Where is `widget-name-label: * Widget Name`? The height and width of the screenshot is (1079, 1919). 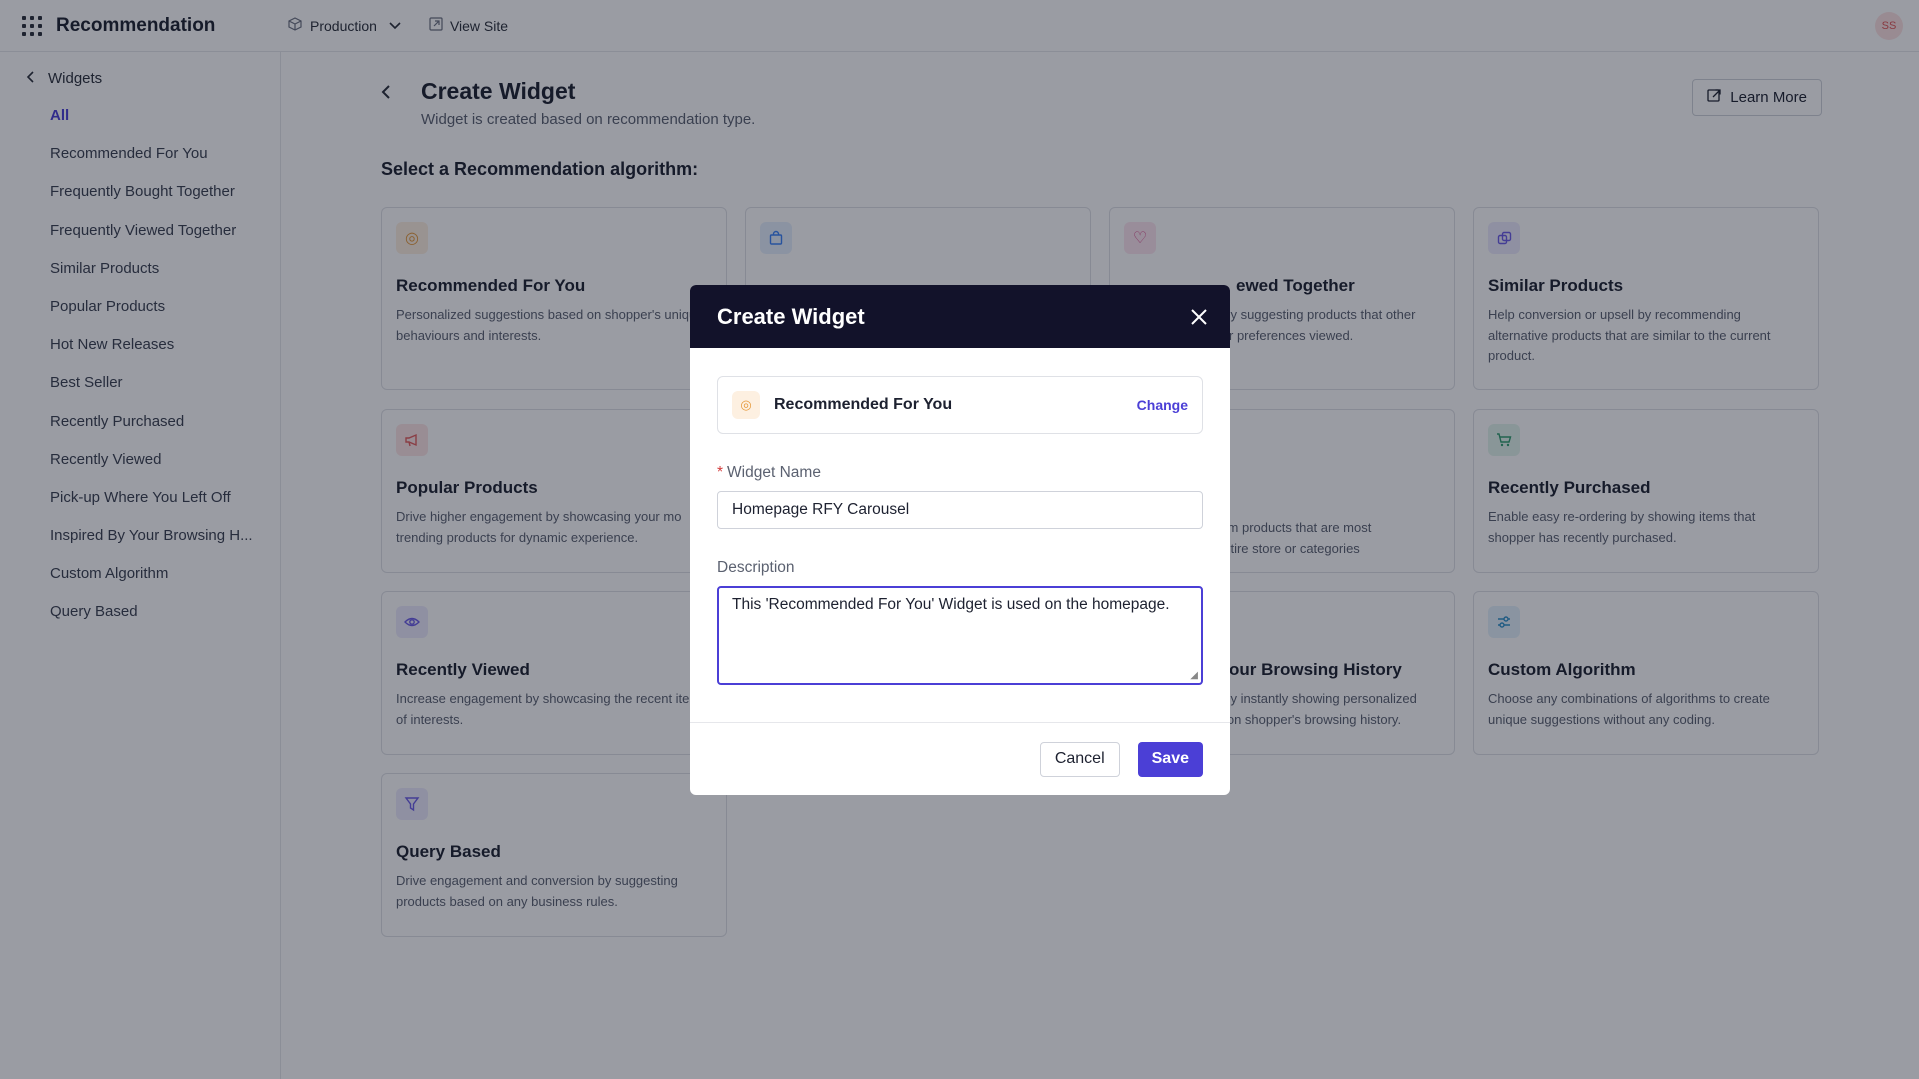 widget-name-label: * Widget Name is located at coordinates (769, 472).